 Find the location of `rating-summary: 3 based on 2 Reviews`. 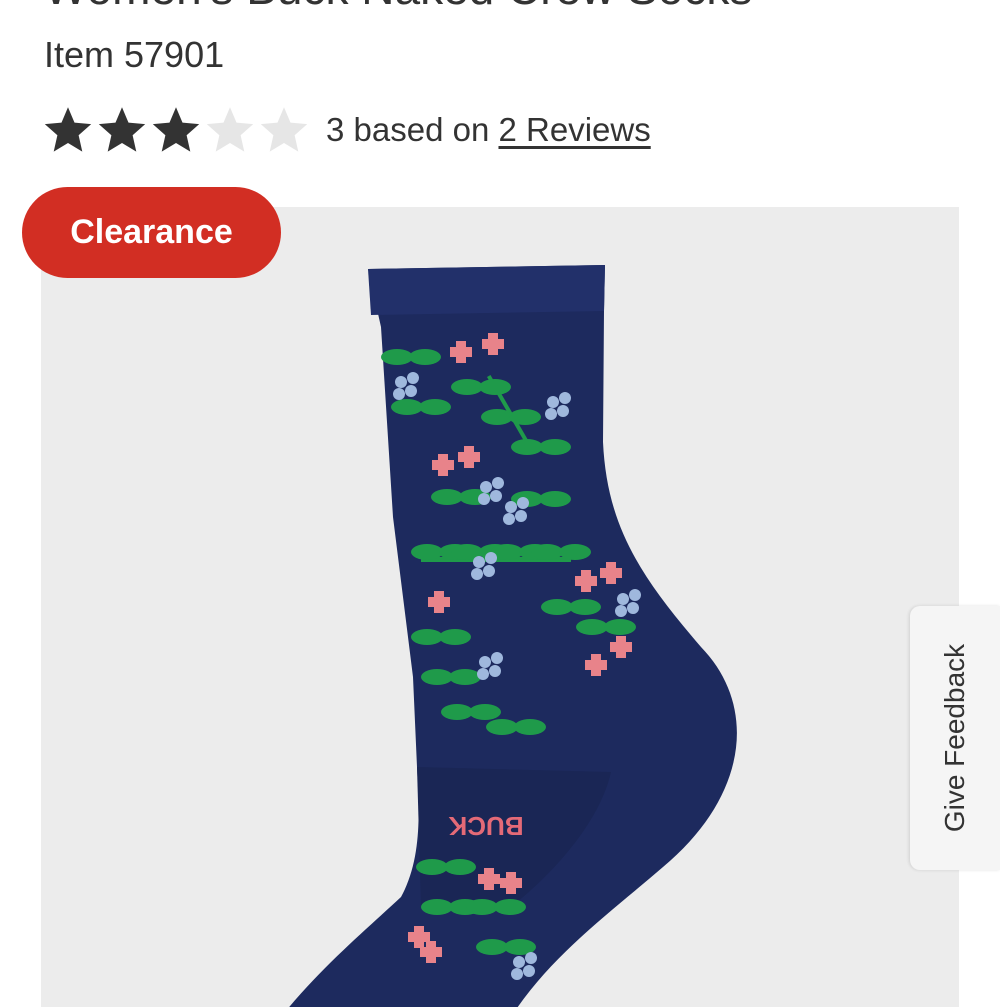

rating-summary: 3 based on 2 Reviews is located at coordinates (488, 130).